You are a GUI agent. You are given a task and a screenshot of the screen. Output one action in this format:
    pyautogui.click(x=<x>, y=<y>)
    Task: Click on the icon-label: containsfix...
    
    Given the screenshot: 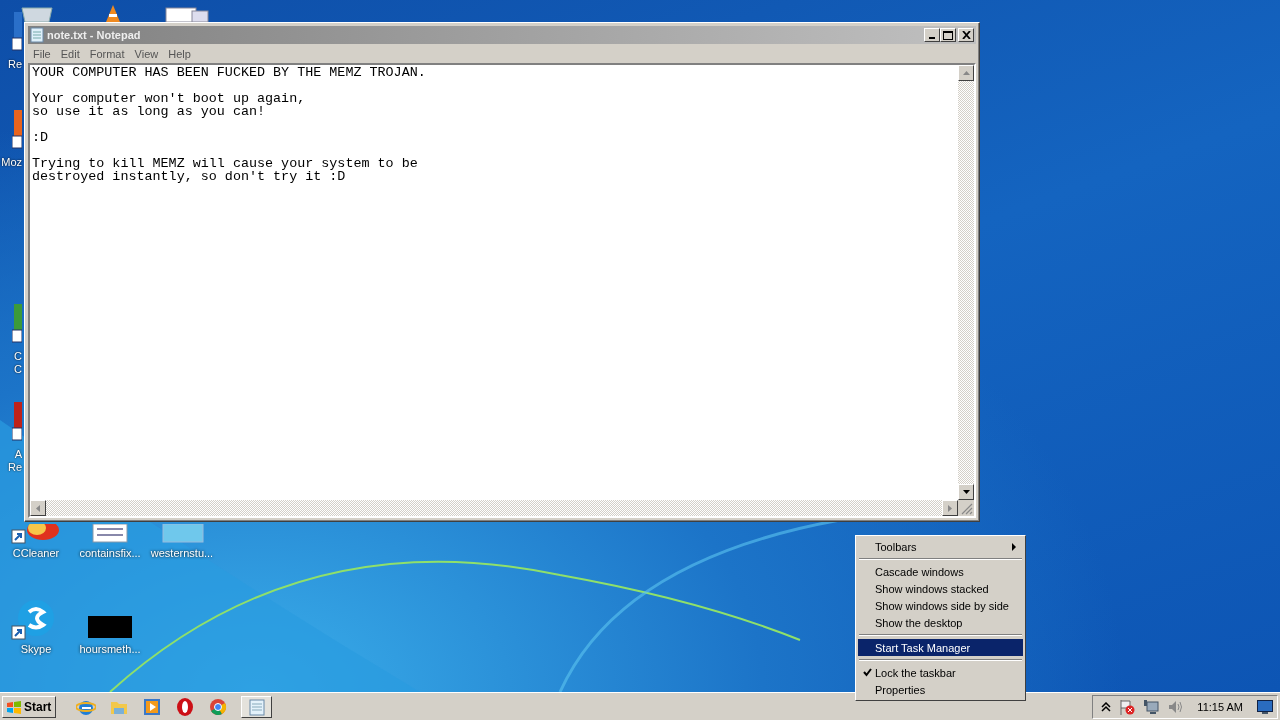 What is the action you would take?
    pyautogui.click(x=110, y=553)
    